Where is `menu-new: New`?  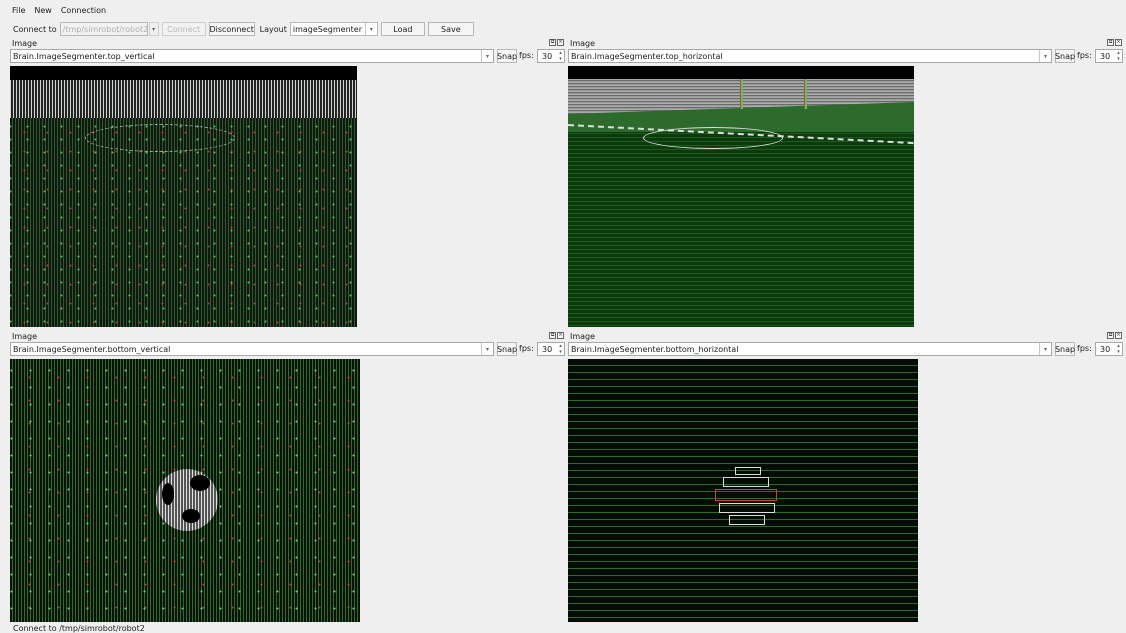
menu-new: New is located at coordinates (42, 10).